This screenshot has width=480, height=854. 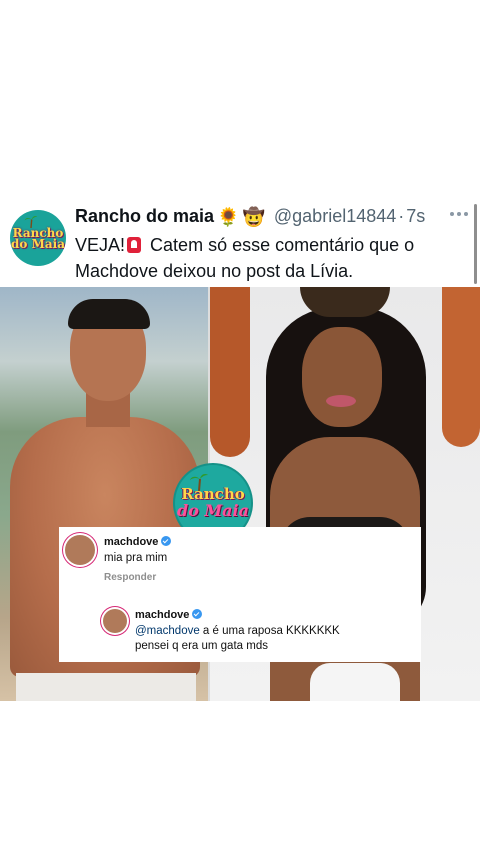 I want to click on commenter-avatar, so click(x=80, y=550).